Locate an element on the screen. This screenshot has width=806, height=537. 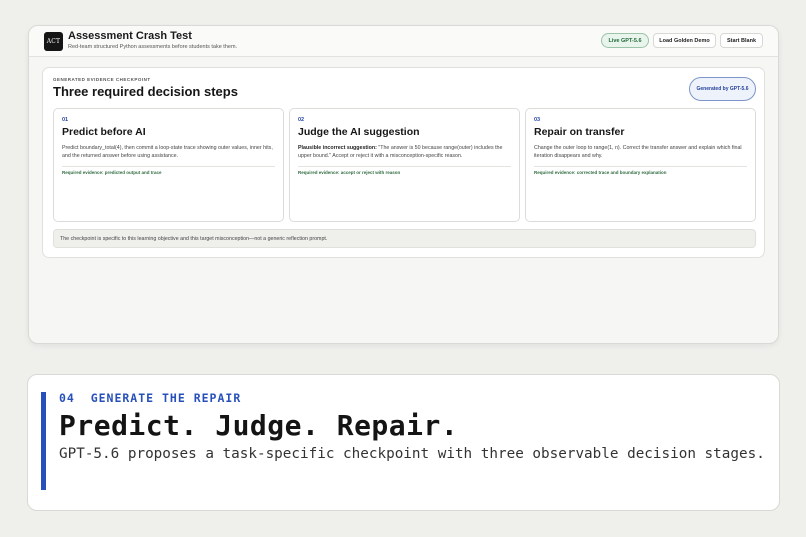
panel-title: Three required decision steps is located at coordinates (145, 91).